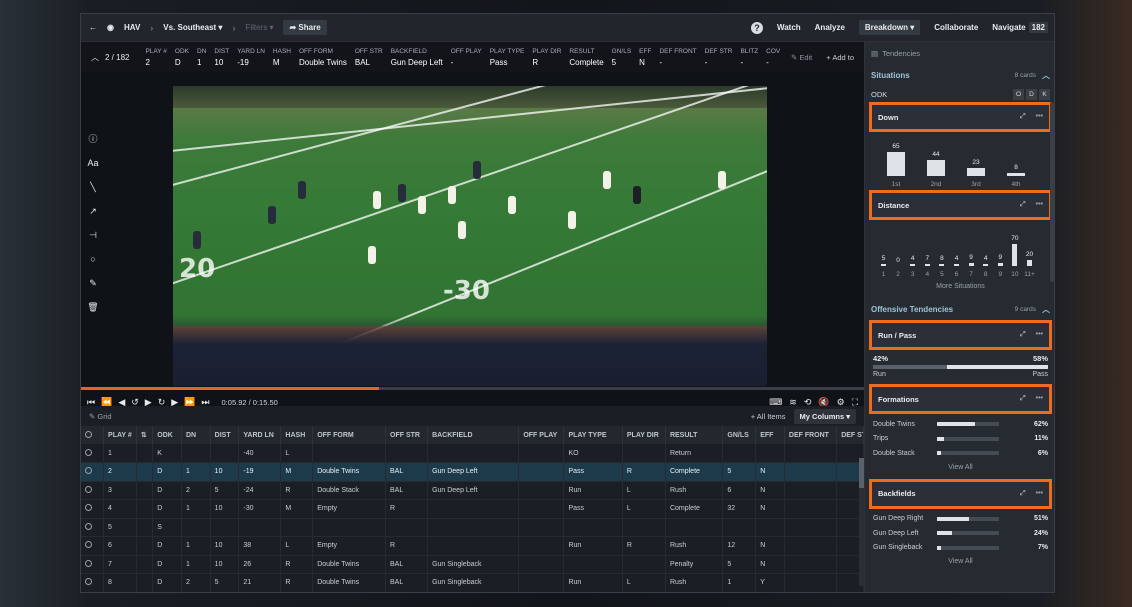 The image size is (1132, 607). I want to click on list-item: Double Stack 6%, so click(959, 453).